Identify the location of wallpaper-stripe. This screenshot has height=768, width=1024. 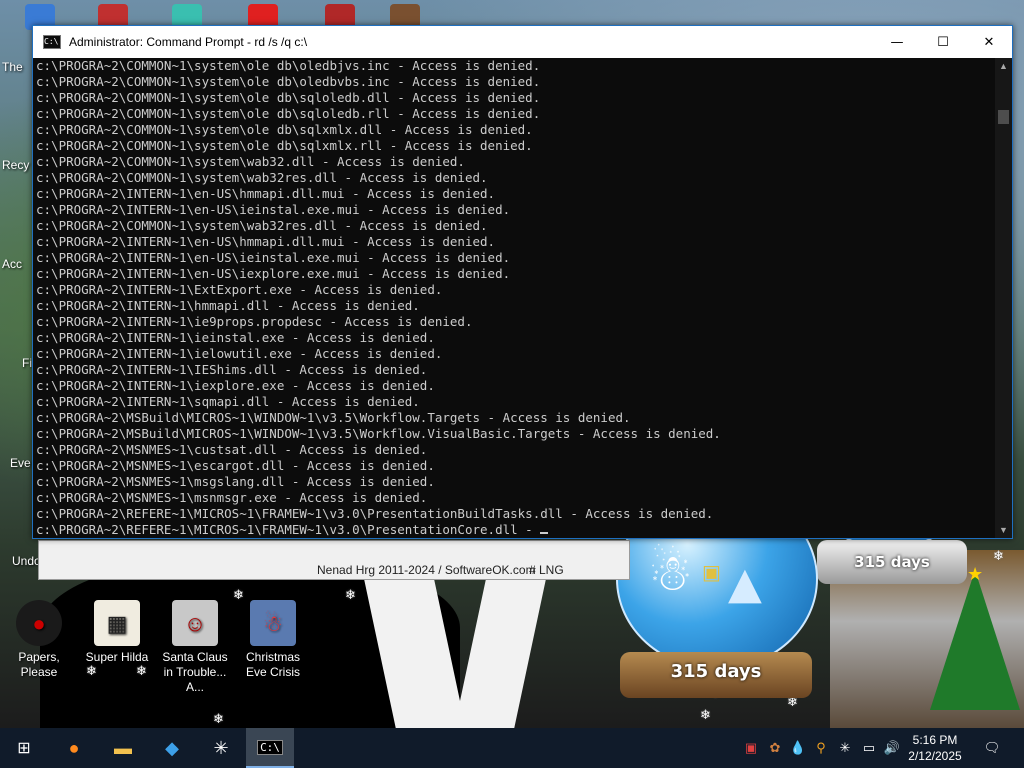
(500, 654).